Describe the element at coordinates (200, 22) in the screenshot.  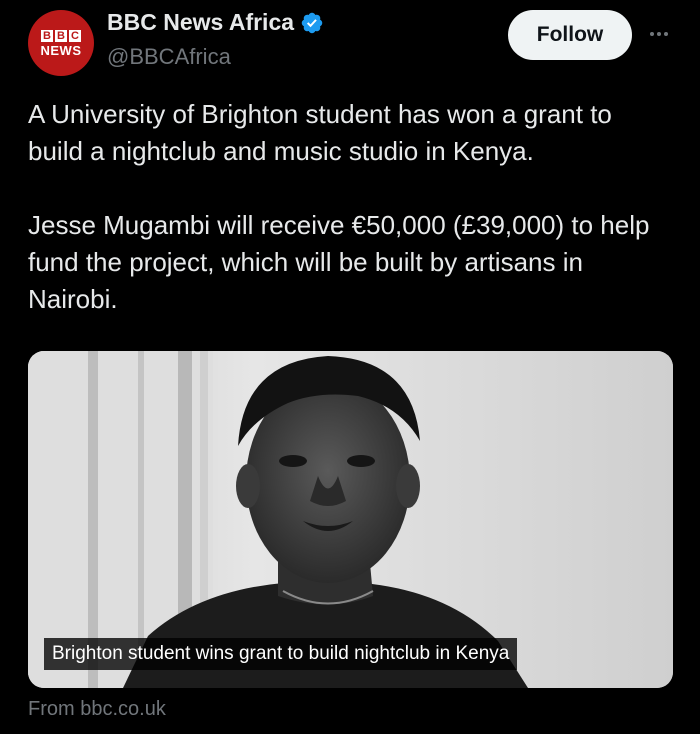
I see `author-display-name: BBC News Africa` at that location.